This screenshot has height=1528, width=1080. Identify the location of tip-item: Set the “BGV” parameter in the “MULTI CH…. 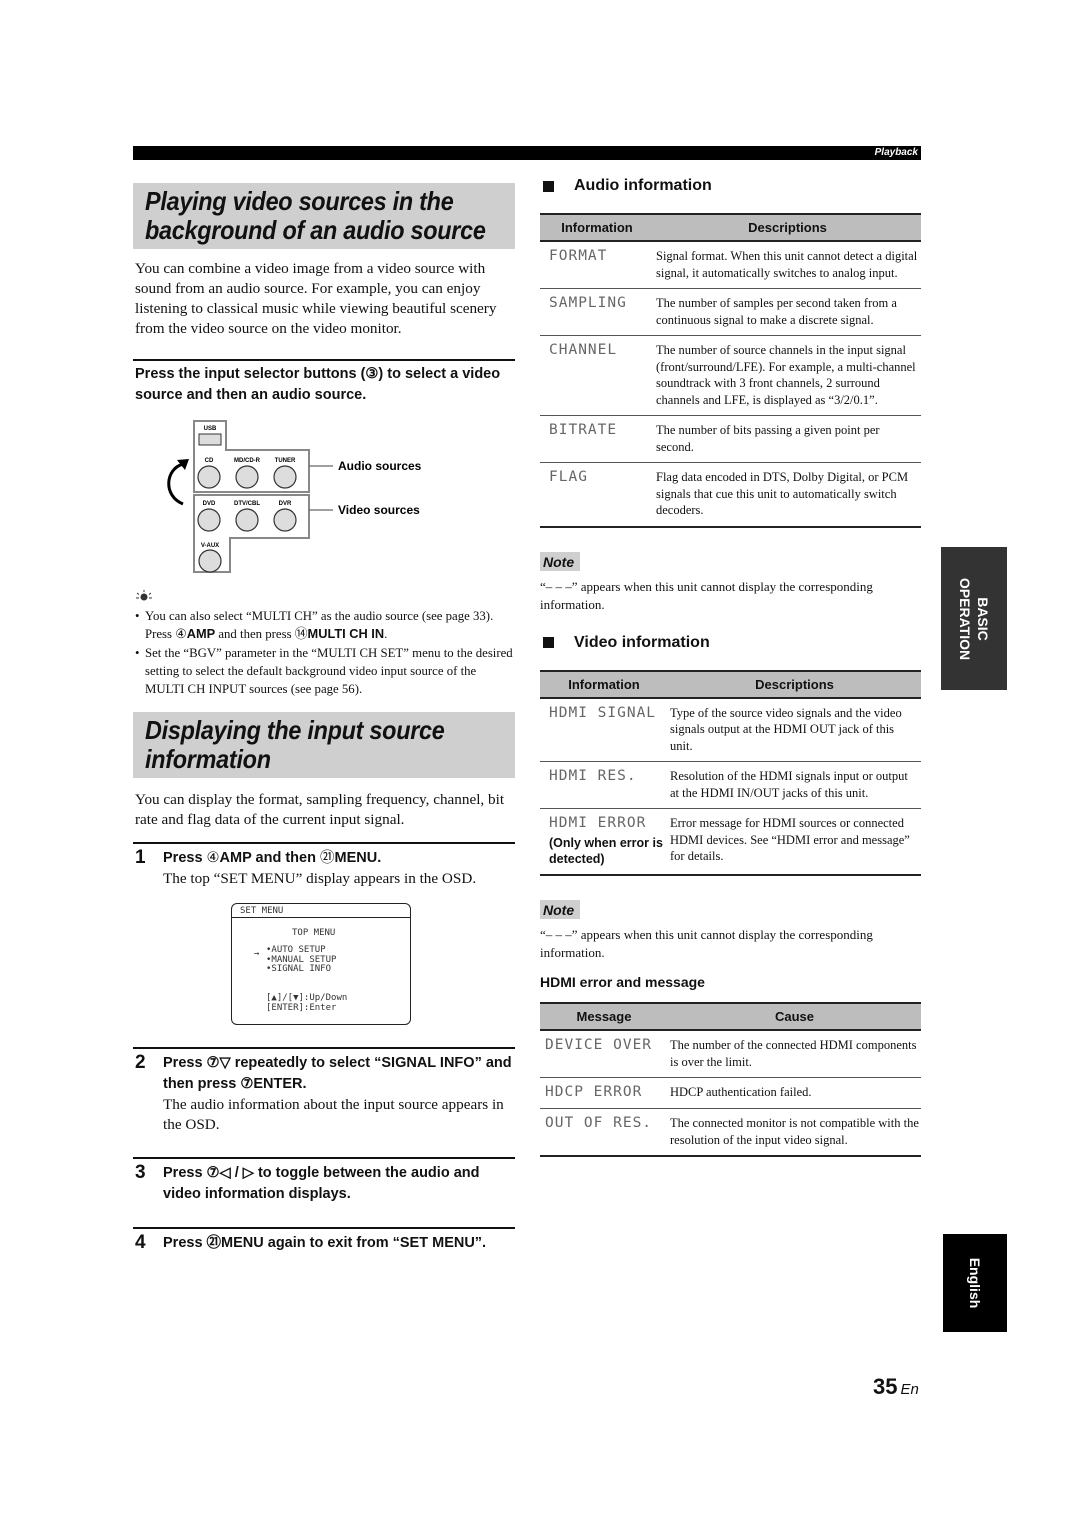
(324, 671).